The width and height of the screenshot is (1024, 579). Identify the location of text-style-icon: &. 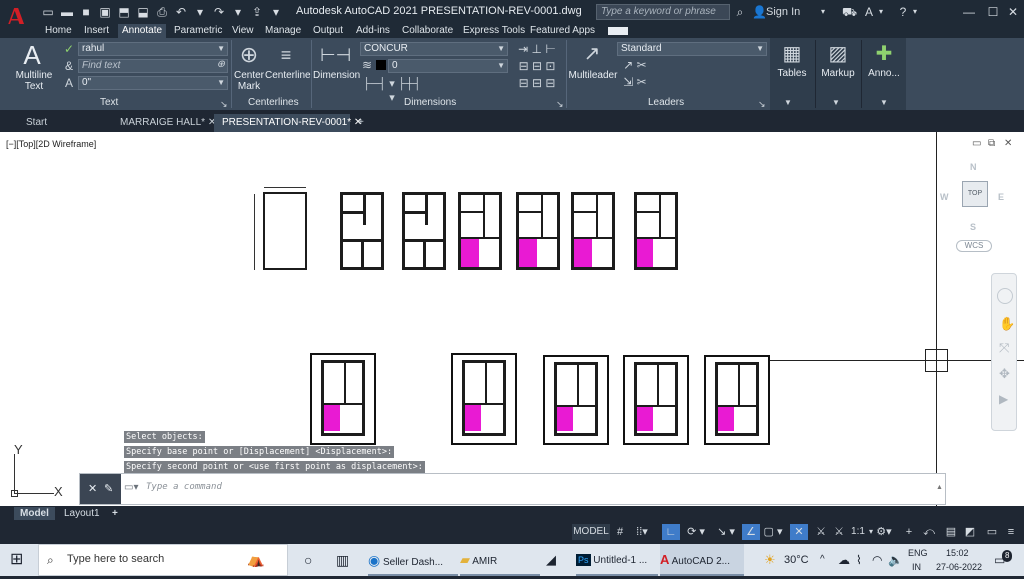
(69, 66).